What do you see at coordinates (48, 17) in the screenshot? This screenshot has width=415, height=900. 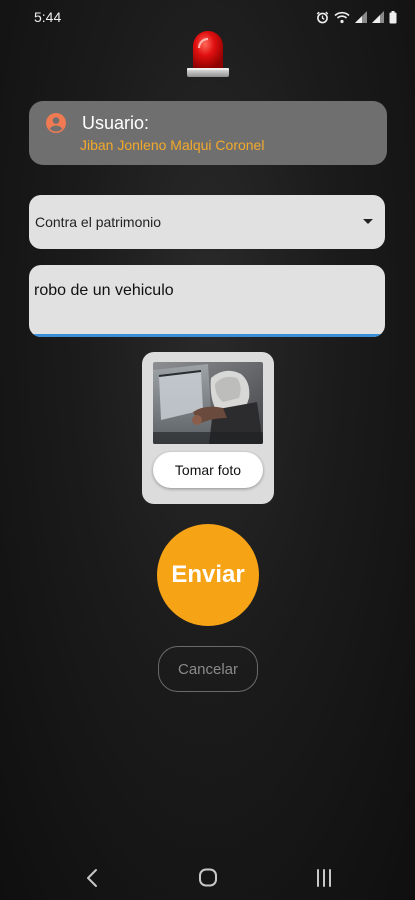 I see `status-time: 5:44` at bounding box center [48, 17].